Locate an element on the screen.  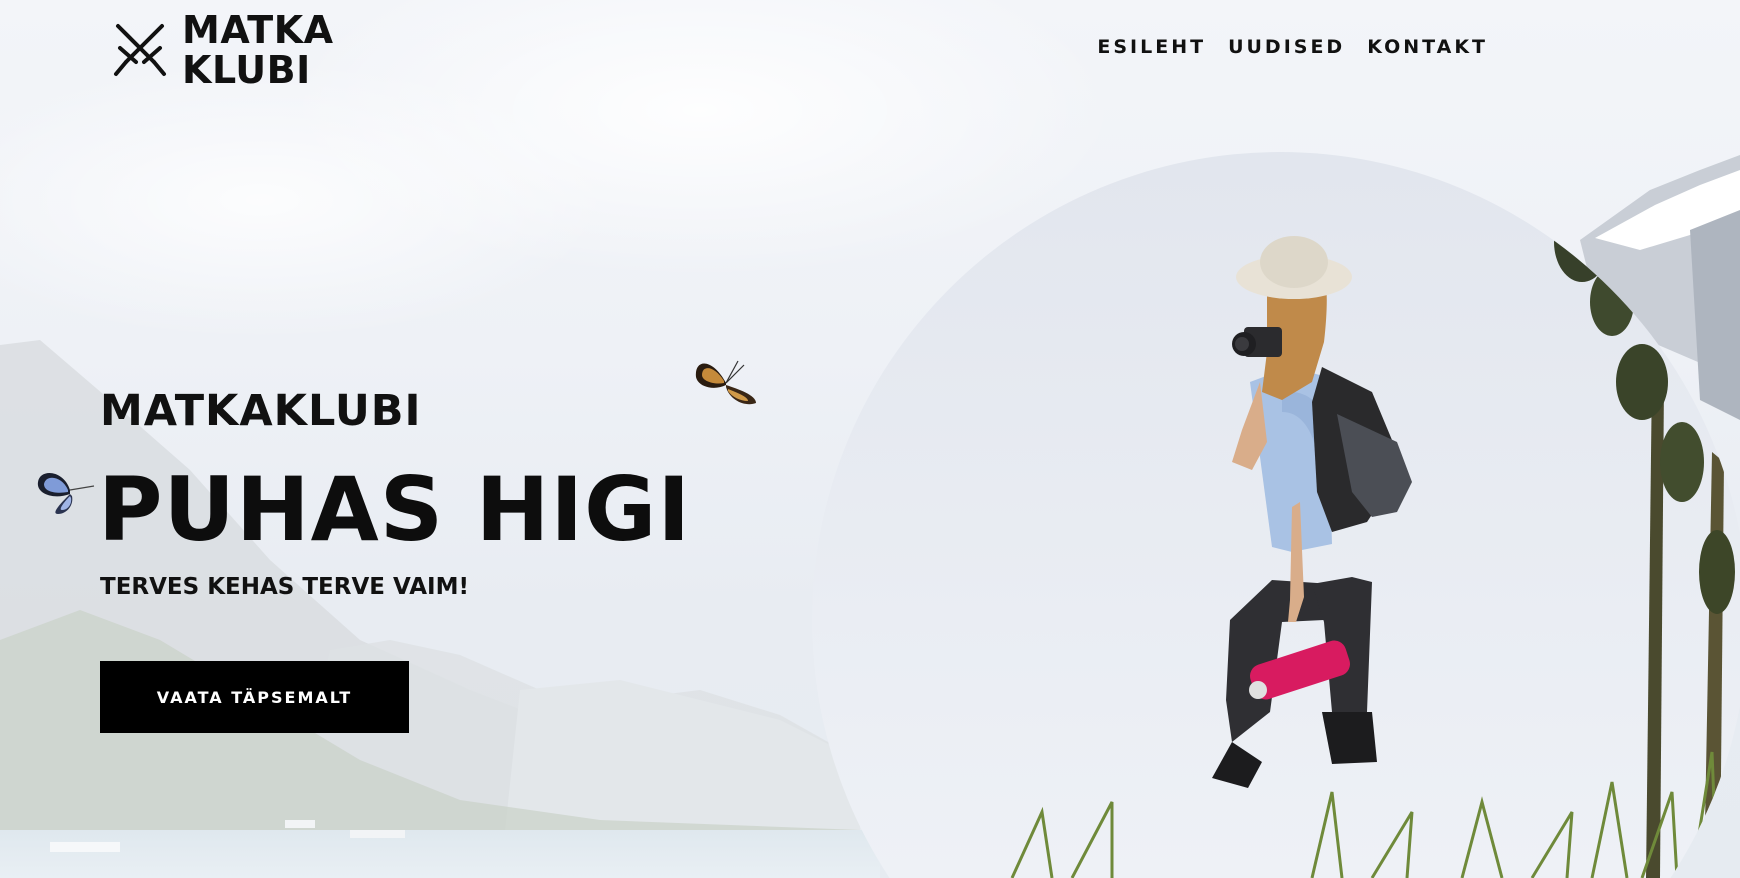
main-nav: ESILEHT UUDISED KONTAKT is located at coordinates (1292, 47).